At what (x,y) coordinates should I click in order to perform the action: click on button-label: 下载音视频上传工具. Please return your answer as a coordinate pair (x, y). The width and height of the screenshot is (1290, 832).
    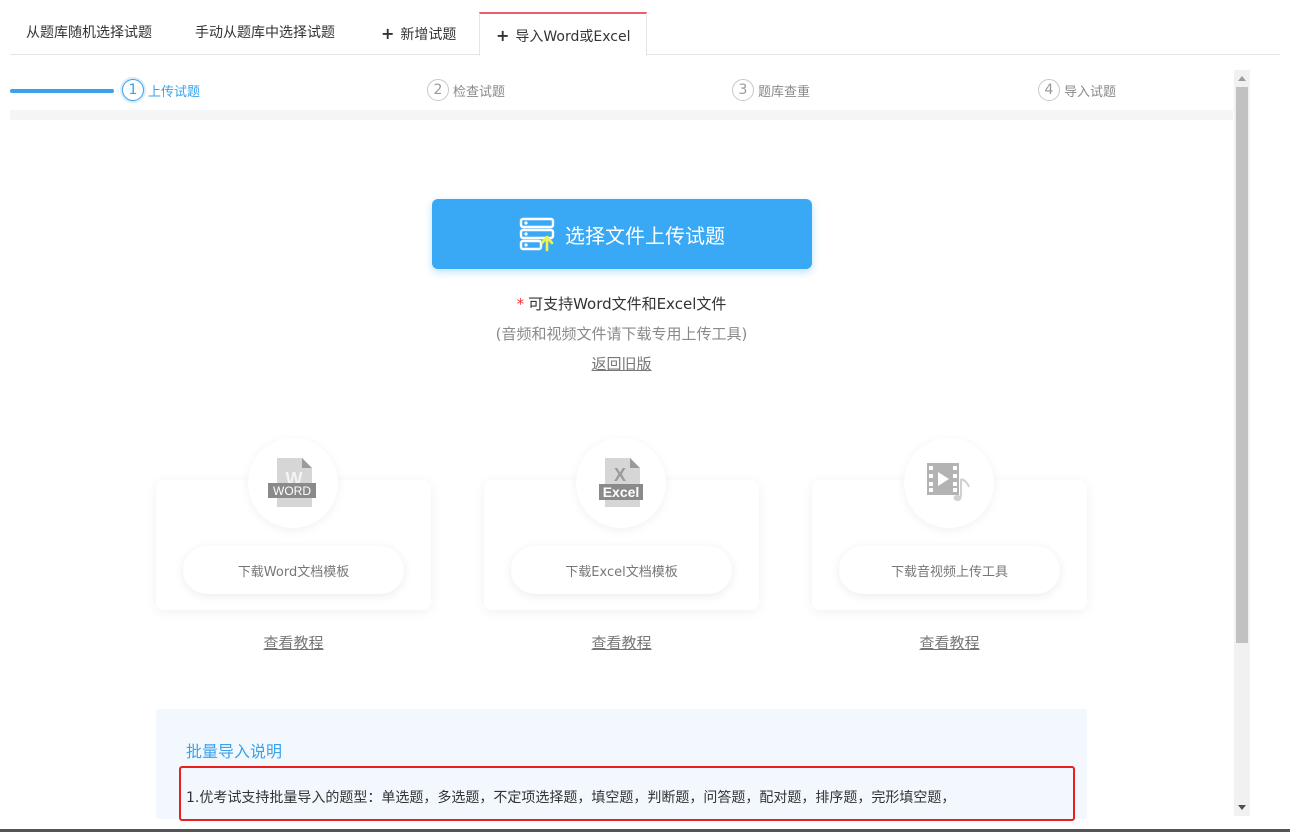
    Looking at the image, I should click on (949, 572).